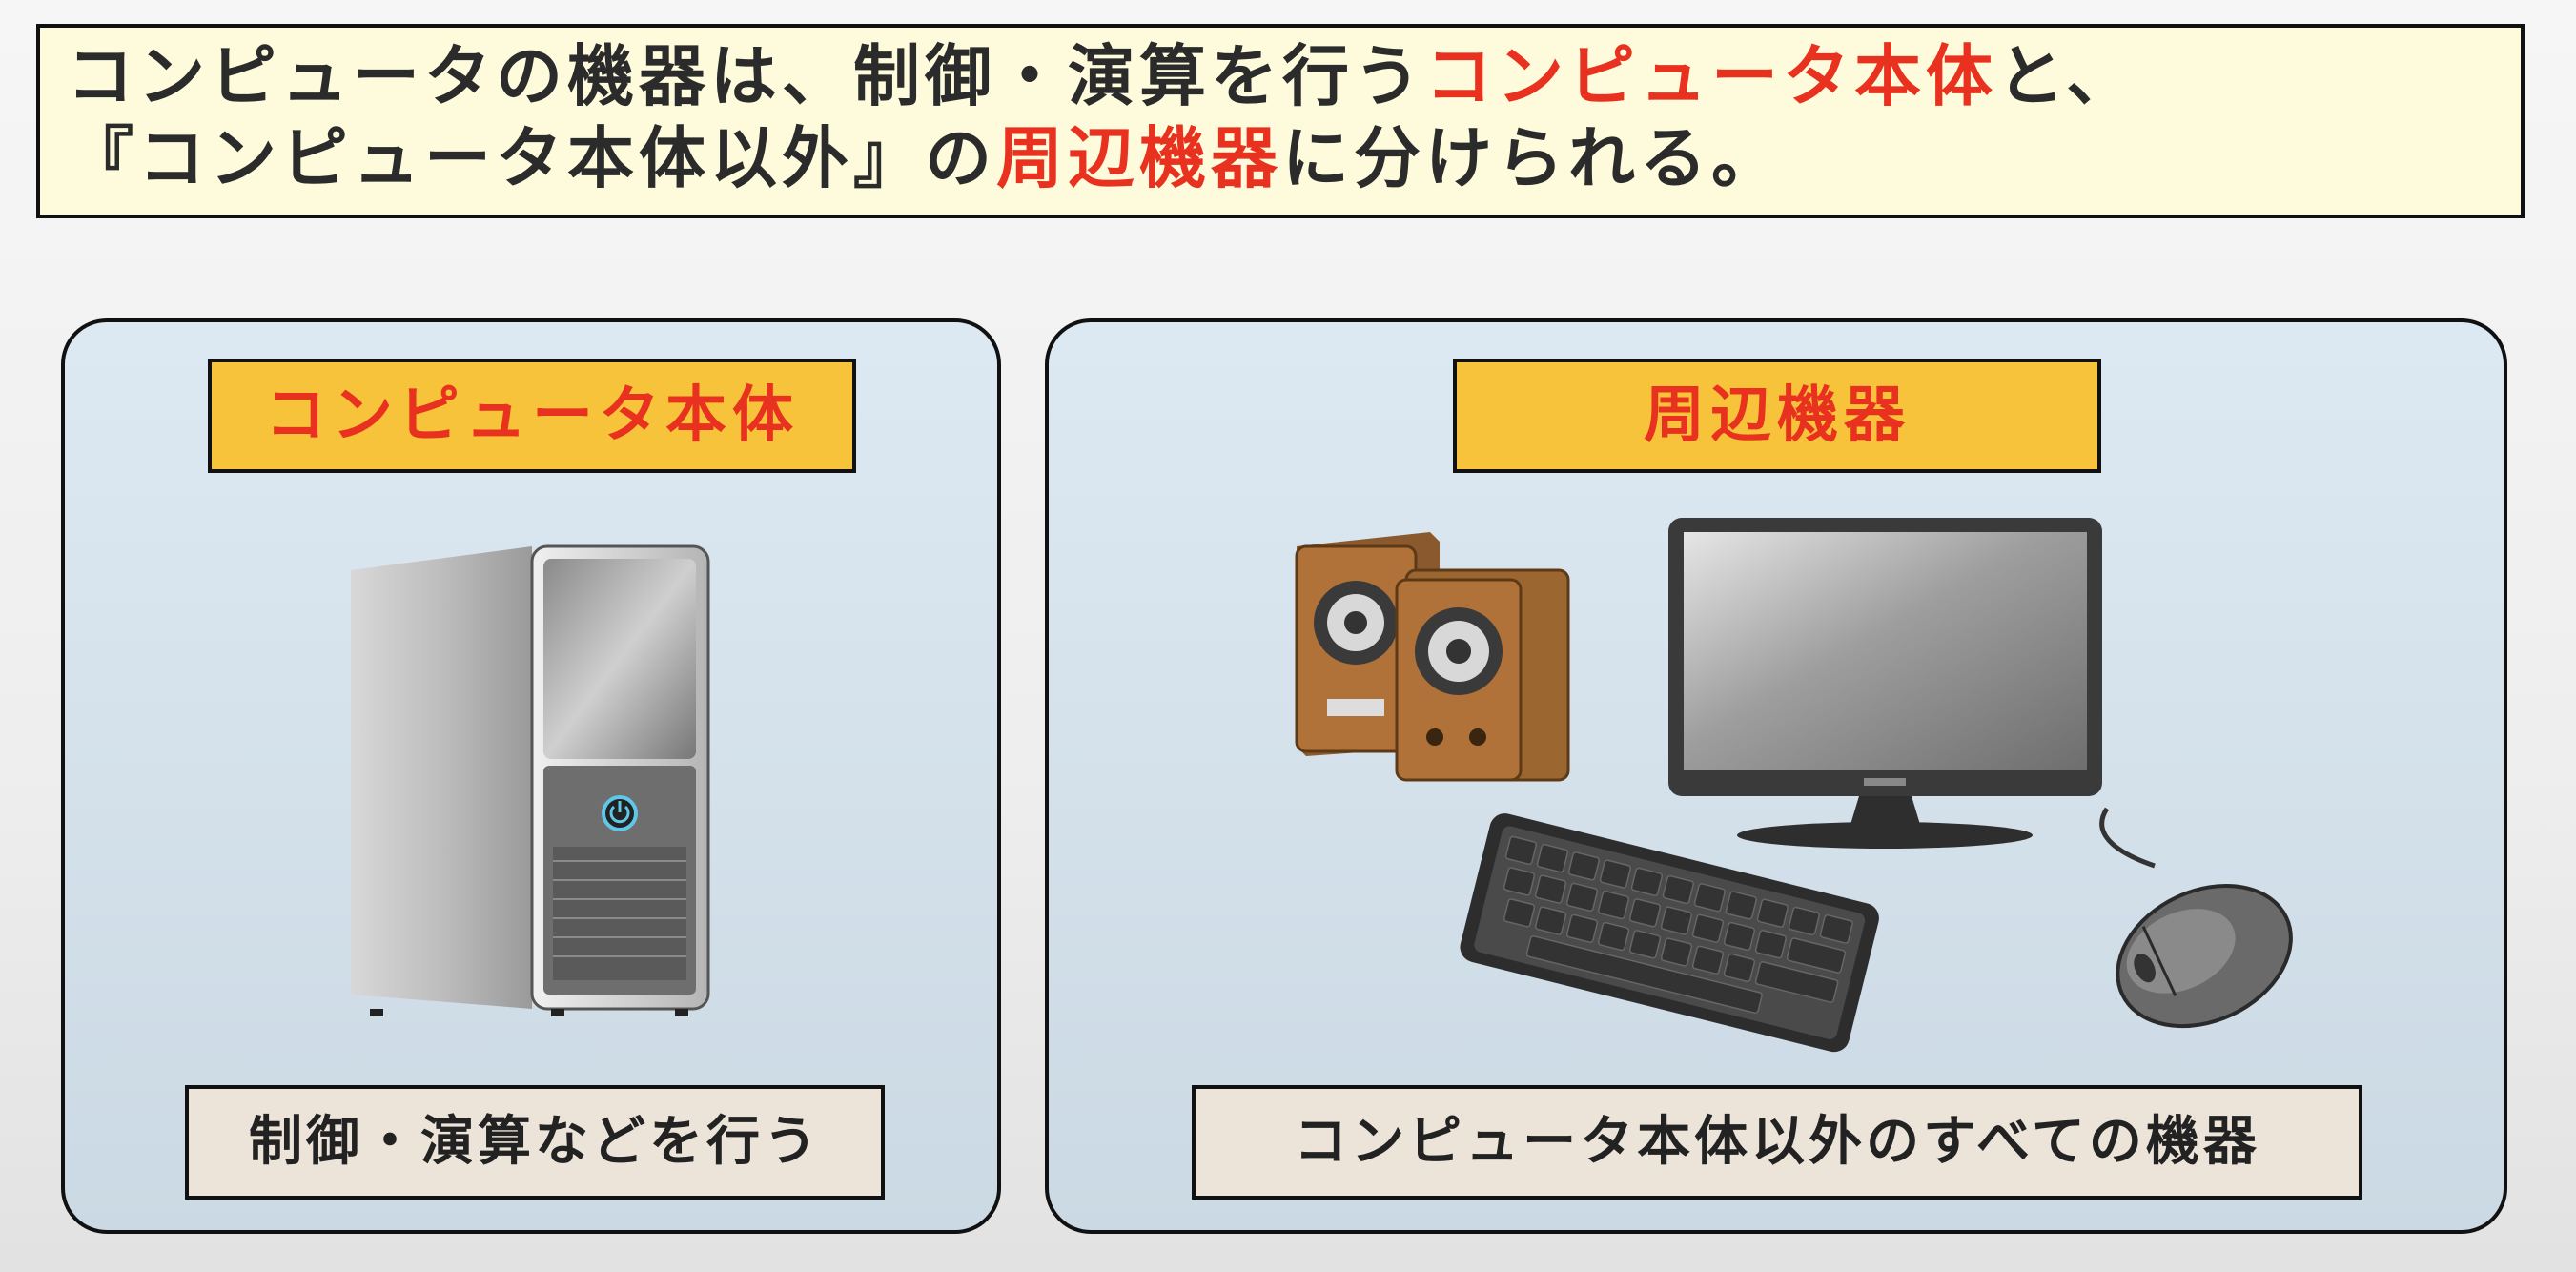 This screenshot has height=1272, width=2576. Describe the element at coordinates (1432, 657) in the screenshot. I see `speakers-icon` at that location.